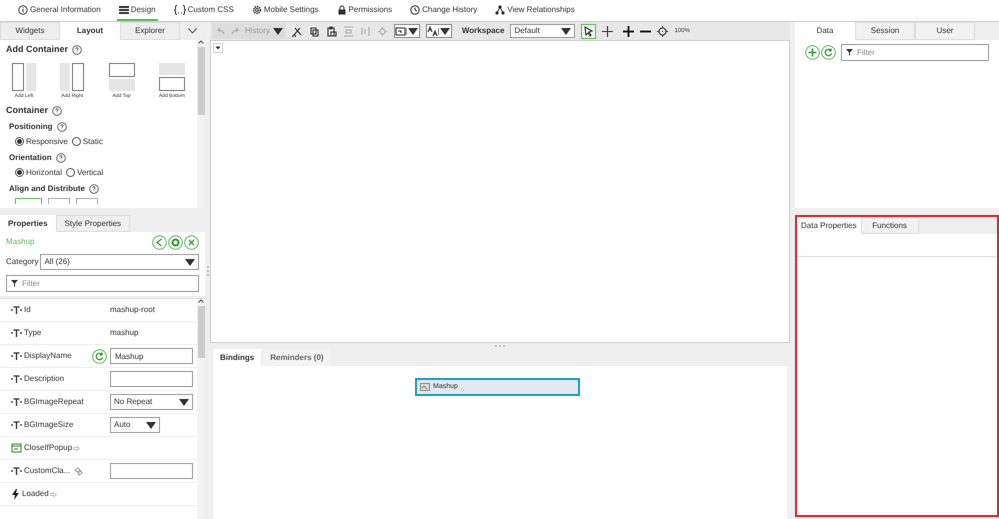  Describe the element at coordinates (119, 262) in the screenshot. I see `category-dropdown: All (26)` at that location.